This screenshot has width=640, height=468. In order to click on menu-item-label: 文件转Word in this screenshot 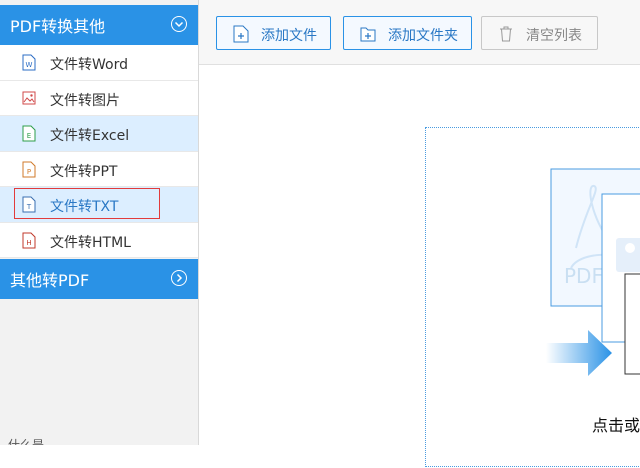, I will do `click(89, 65)`.